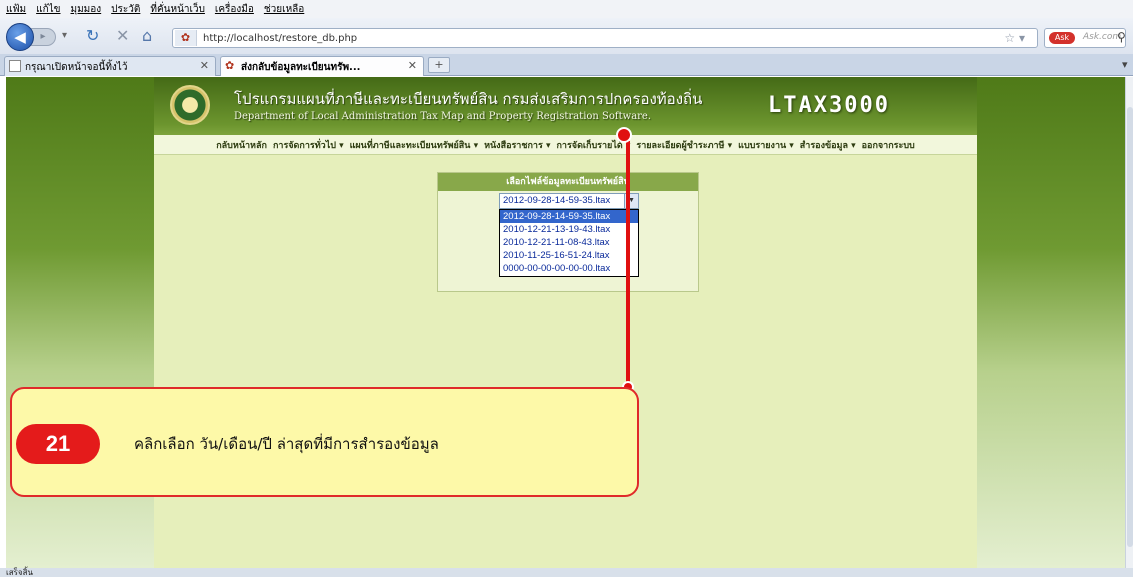 The image size is (1133, 577). I want to click on search-placeholder: Ask.com, so click(1102, 37).